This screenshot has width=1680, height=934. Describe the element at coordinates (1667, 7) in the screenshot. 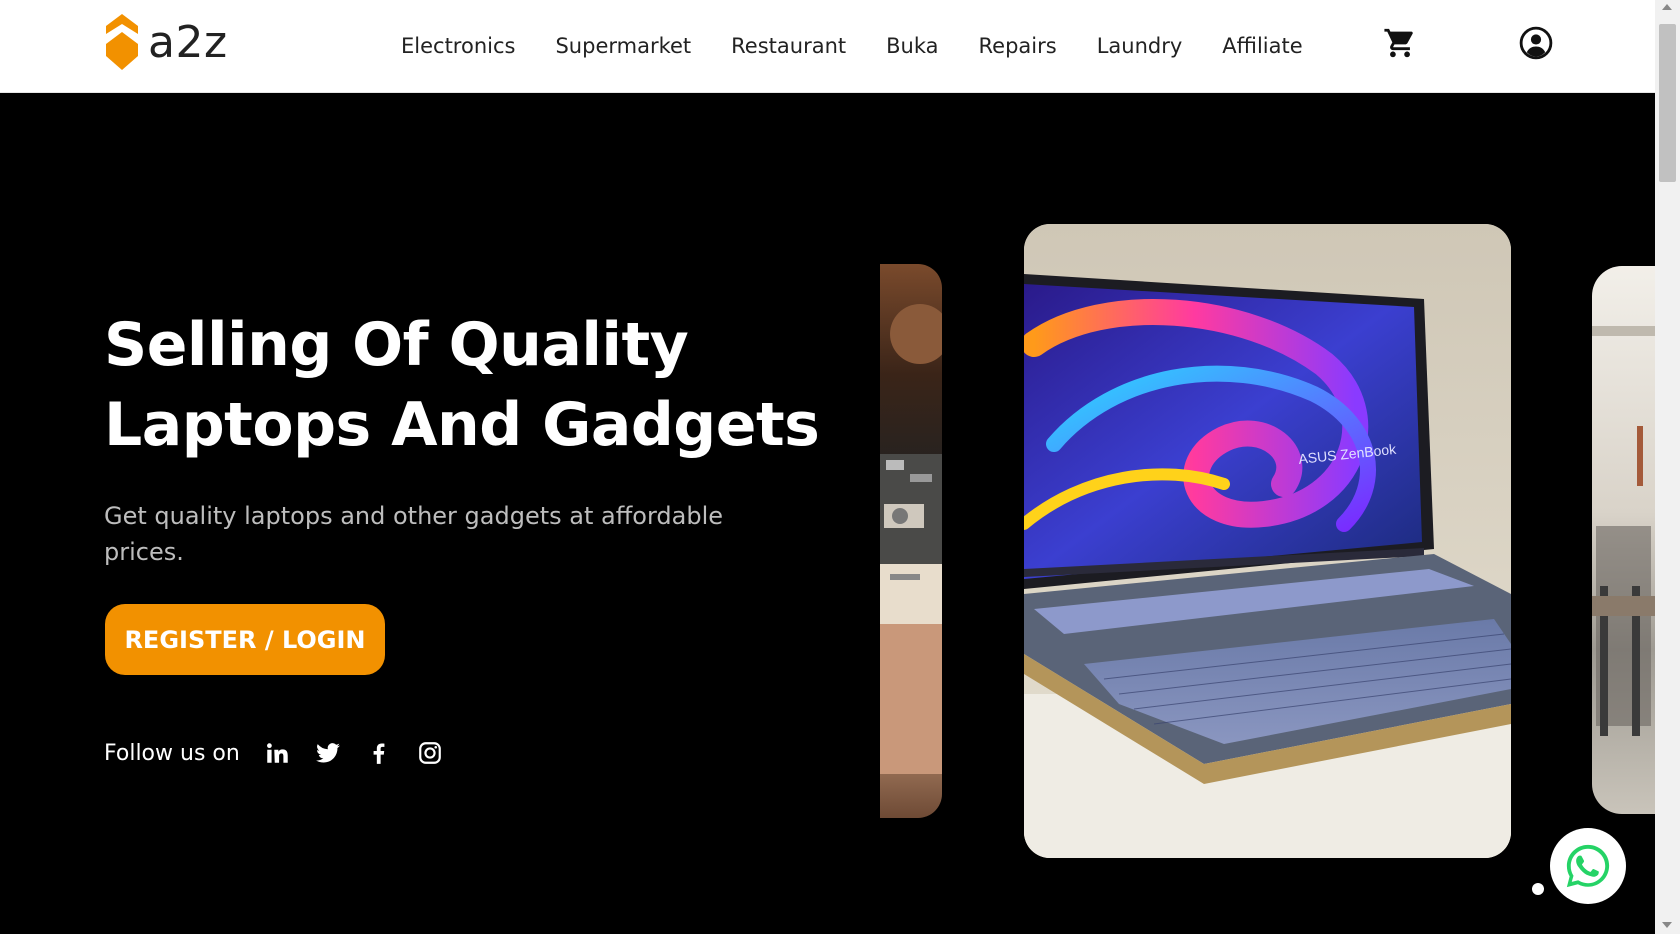

I see `scroll-up-arrow-icon` at that location.